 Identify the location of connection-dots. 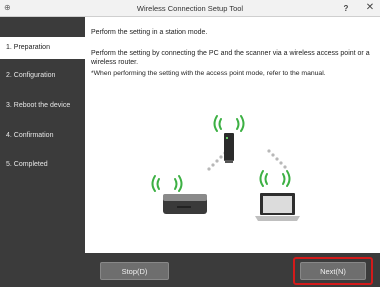
(247, 160).